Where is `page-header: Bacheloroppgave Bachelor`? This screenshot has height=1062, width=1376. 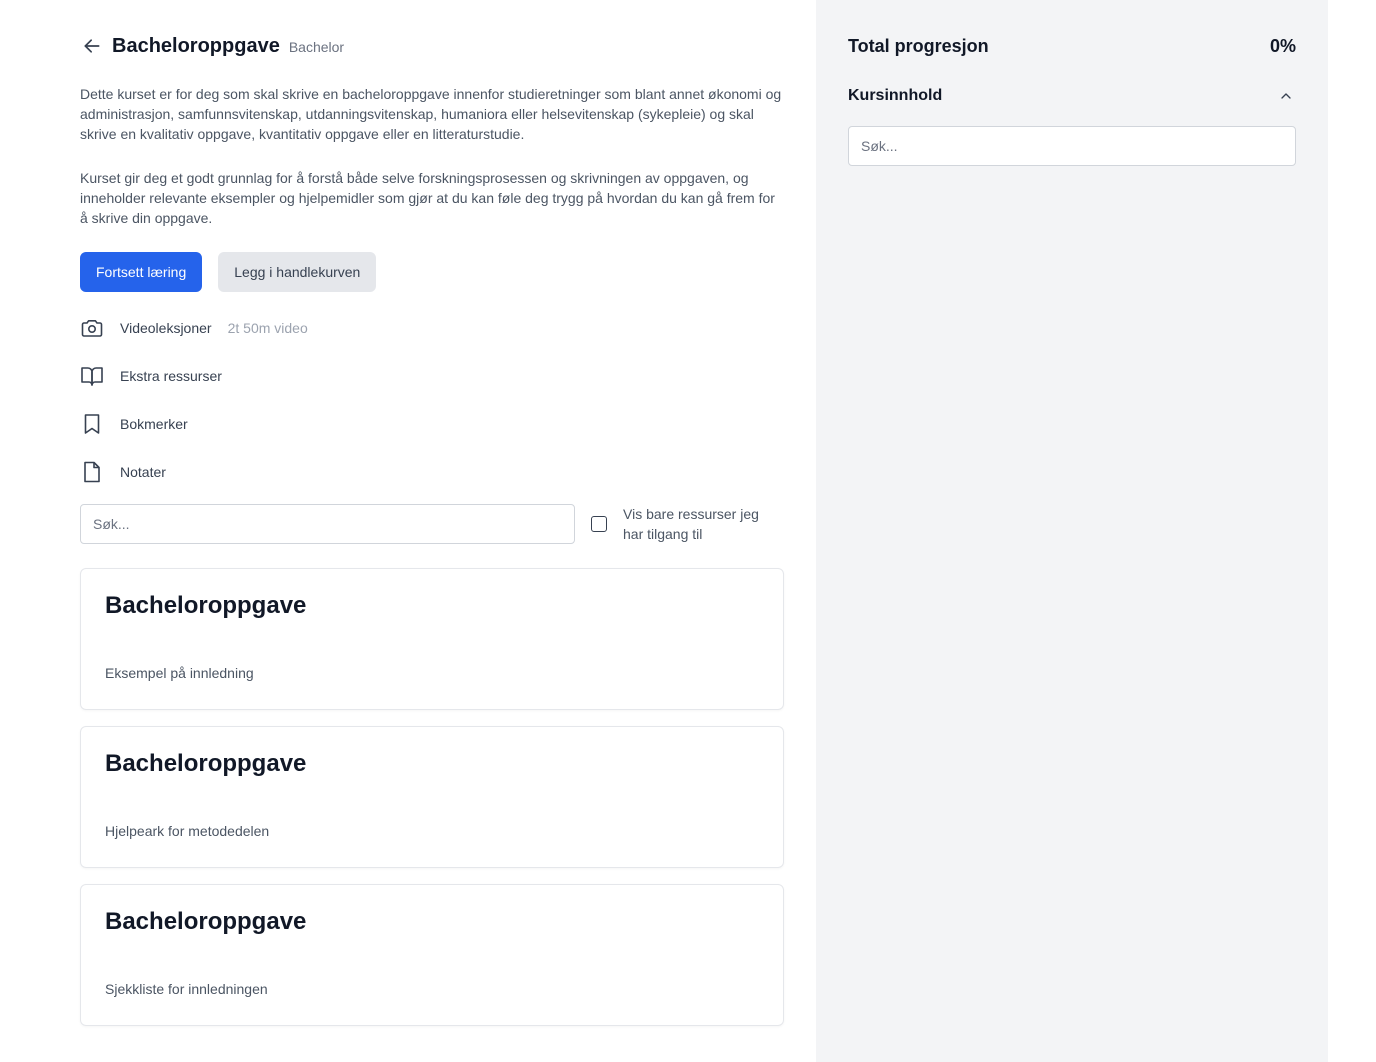
page-header: Bacheloroppgave Bachelor is located at coordinates (432, 46).